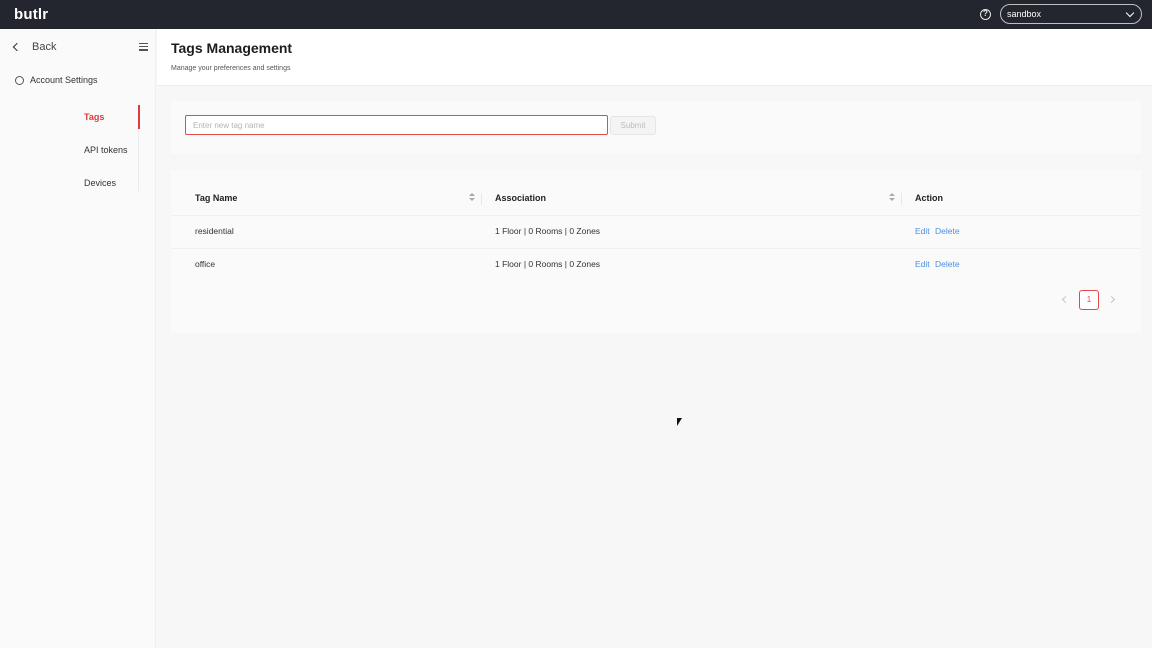 Image resolution: width=1152 pixels, height=648 pixels. I want to click on account-settings-menu: Account Settings, so click(56, 80).